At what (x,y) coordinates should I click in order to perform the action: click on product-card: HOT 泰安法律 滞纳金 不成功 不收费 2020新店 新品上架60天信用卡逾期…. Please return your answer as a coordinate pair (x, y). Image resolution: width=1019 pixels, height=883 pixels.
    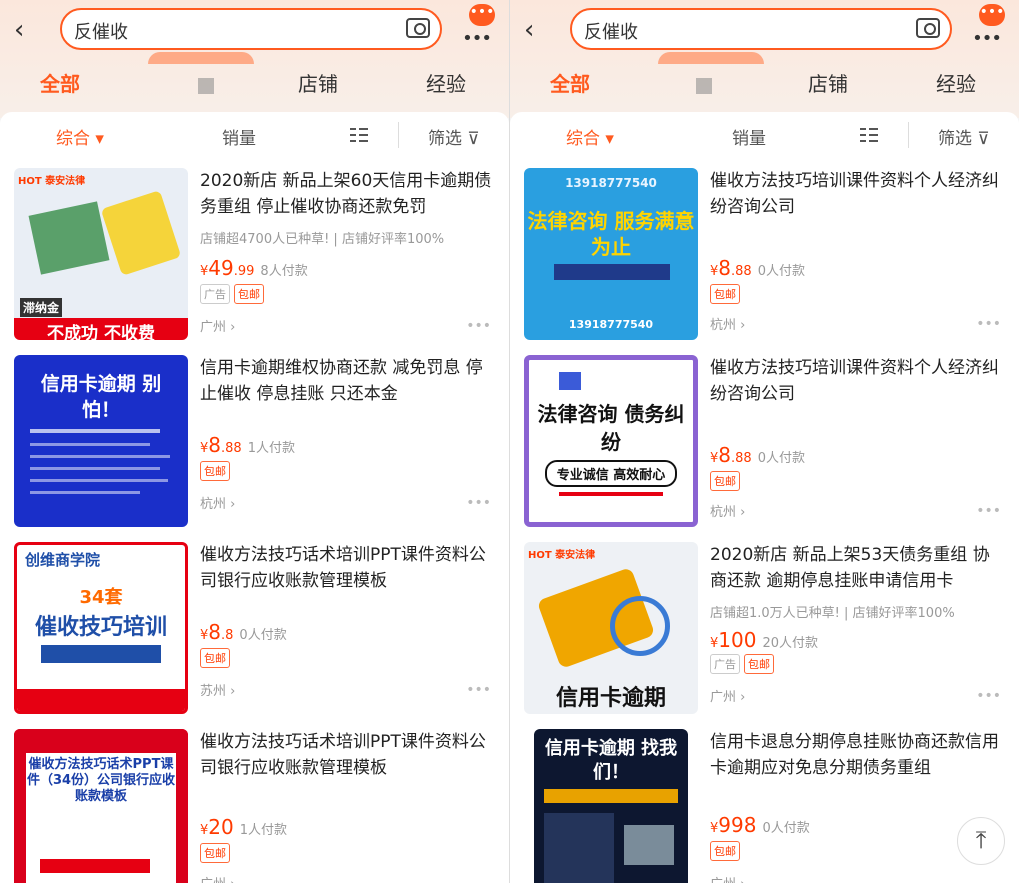
    Looking at the image, I should click on (254, 253).